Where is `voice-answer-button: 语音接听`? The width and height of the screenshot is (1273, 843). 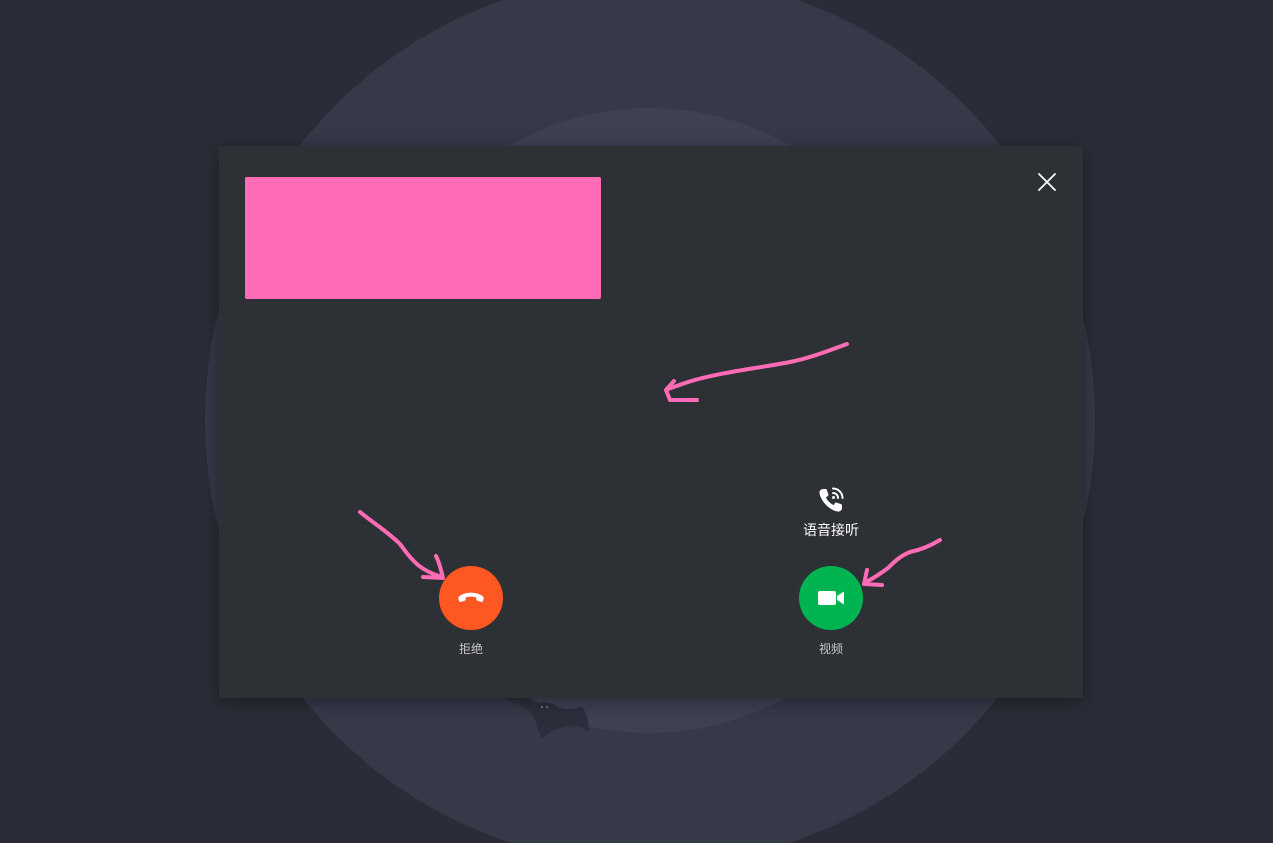
voice-answer-button: 语音接听 is located at coordinates (831, 512).